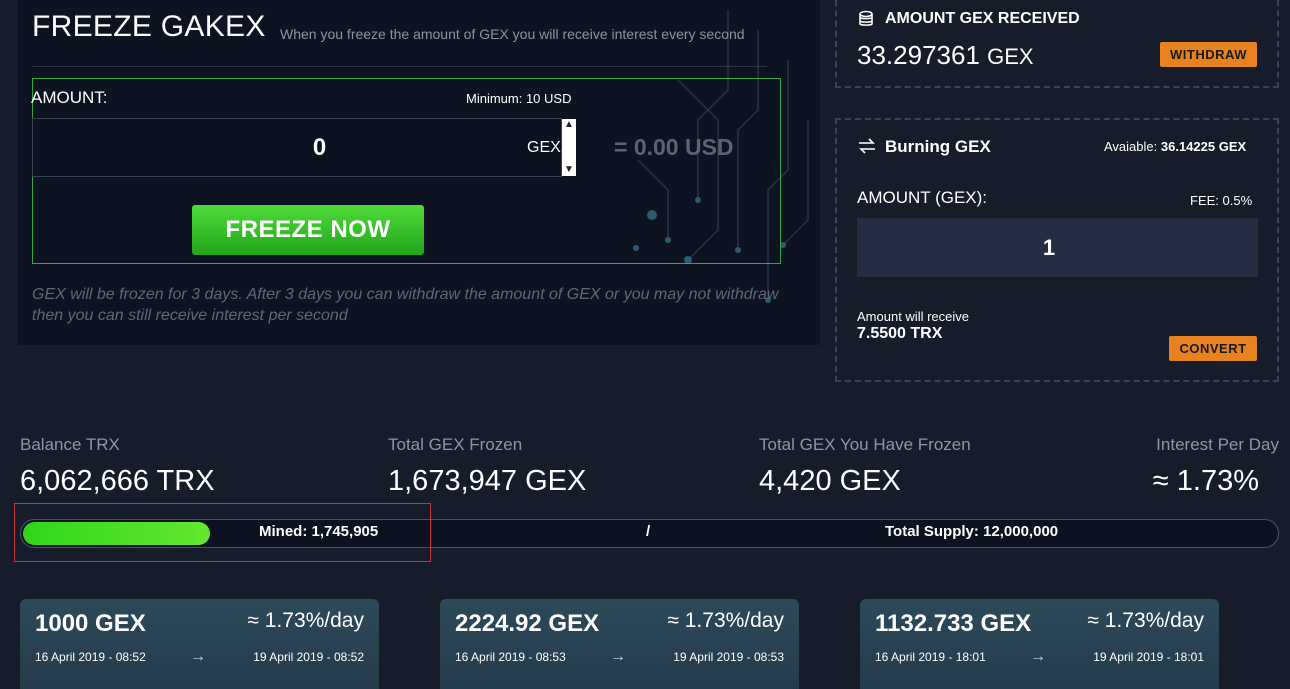 The width and height of the screenshot is (1290, 689). Describe the element at coordinates (569, 125) in the screenshot. I see `stepper-up-icon: ▲` at that location.